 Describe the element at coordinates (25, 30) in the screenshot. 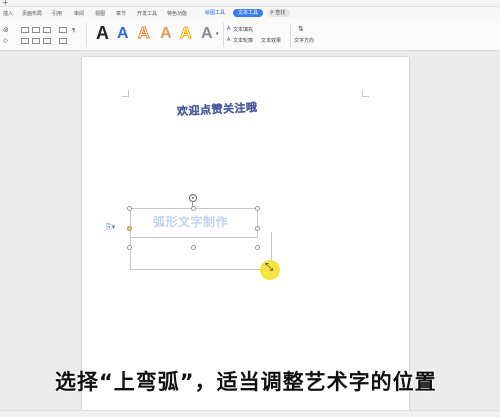

I see `align-left-icon` at that location.